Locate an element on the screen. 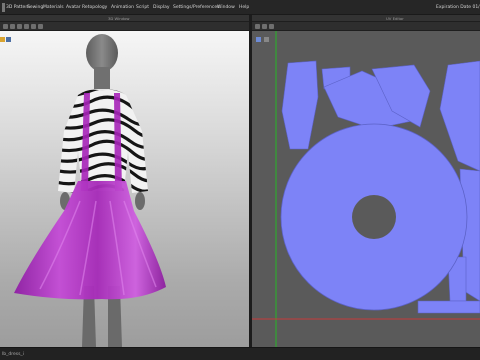  menu-materials: Materials is located at coordinates (53, 7).